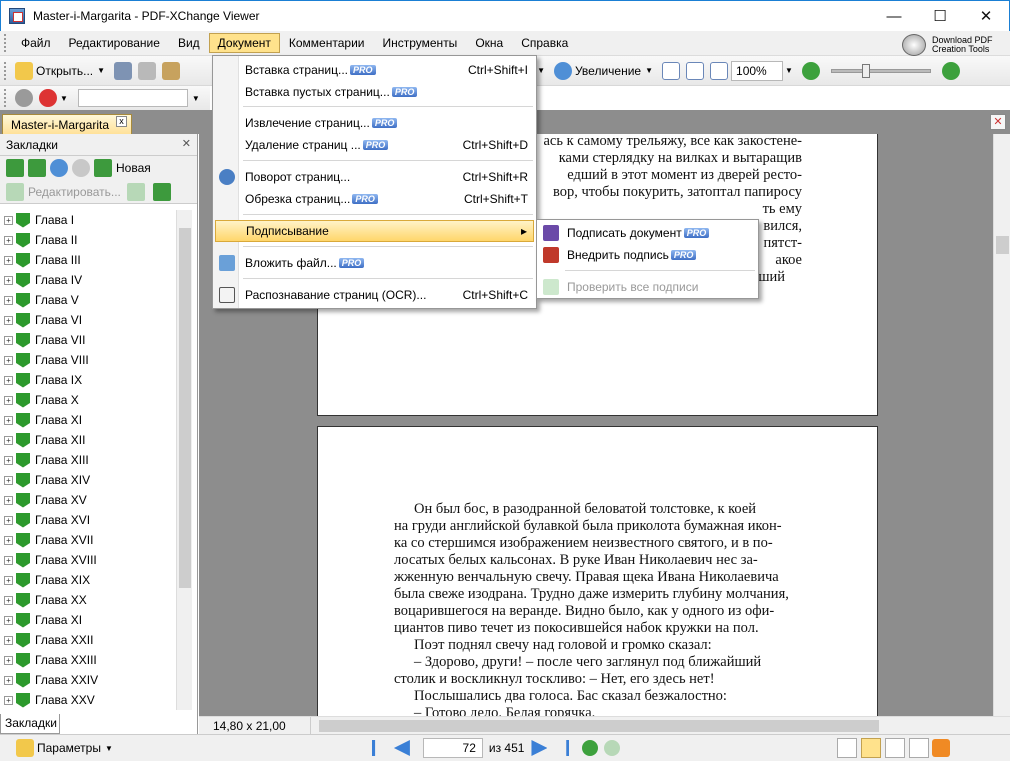  Describe the element at coordinates (48, 98) in the screenshot. I see `ask-icon` at that location.